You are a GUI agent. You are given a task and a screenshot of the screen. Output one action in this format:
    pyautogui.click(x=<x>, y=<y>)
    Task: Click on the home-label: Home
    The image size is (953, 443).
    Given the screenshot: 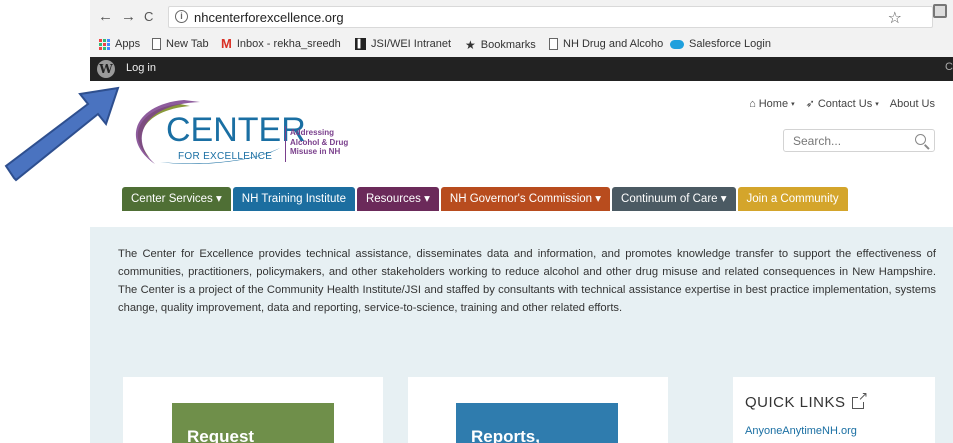 What is the action you would take?
    pyautogui.click(x=773, y=103)
    